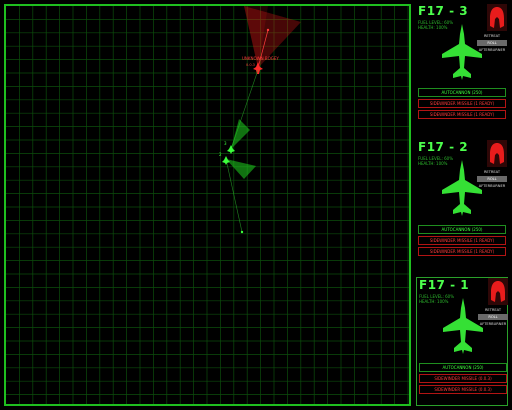 The width and height of the screenshot is (512, 410). Describe the element at coordinates (225, 143) in the screenshot. I see `friendly-label: 3` at that location.